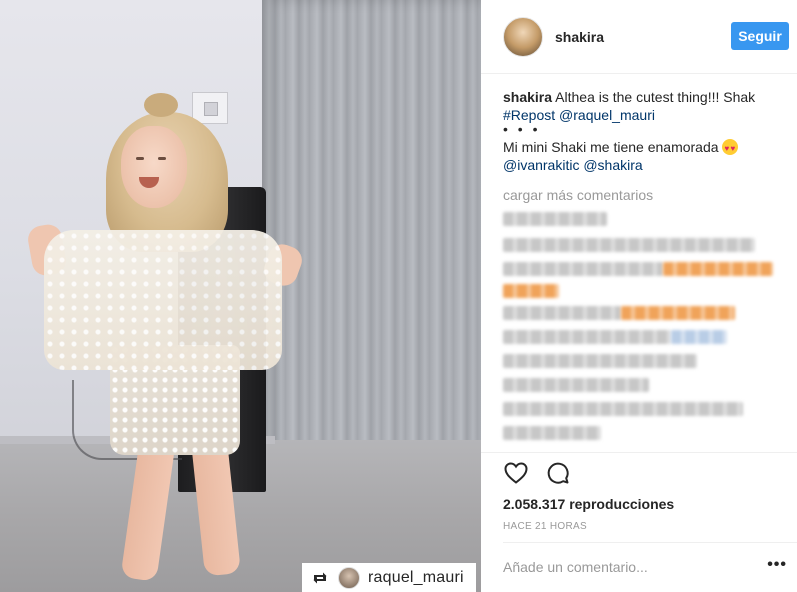  I want to click on comment-icon, so click(558, 473).